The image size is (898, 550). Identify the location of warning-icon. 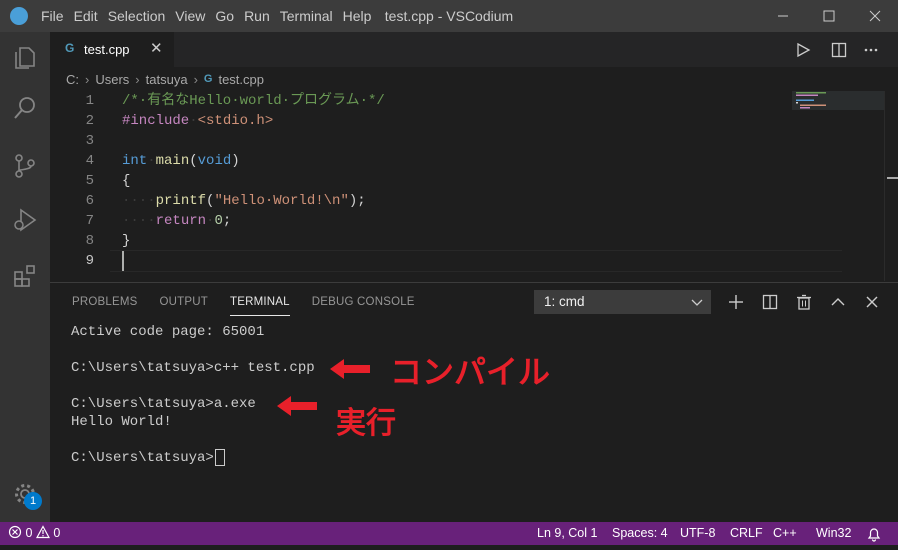
(42, 532).